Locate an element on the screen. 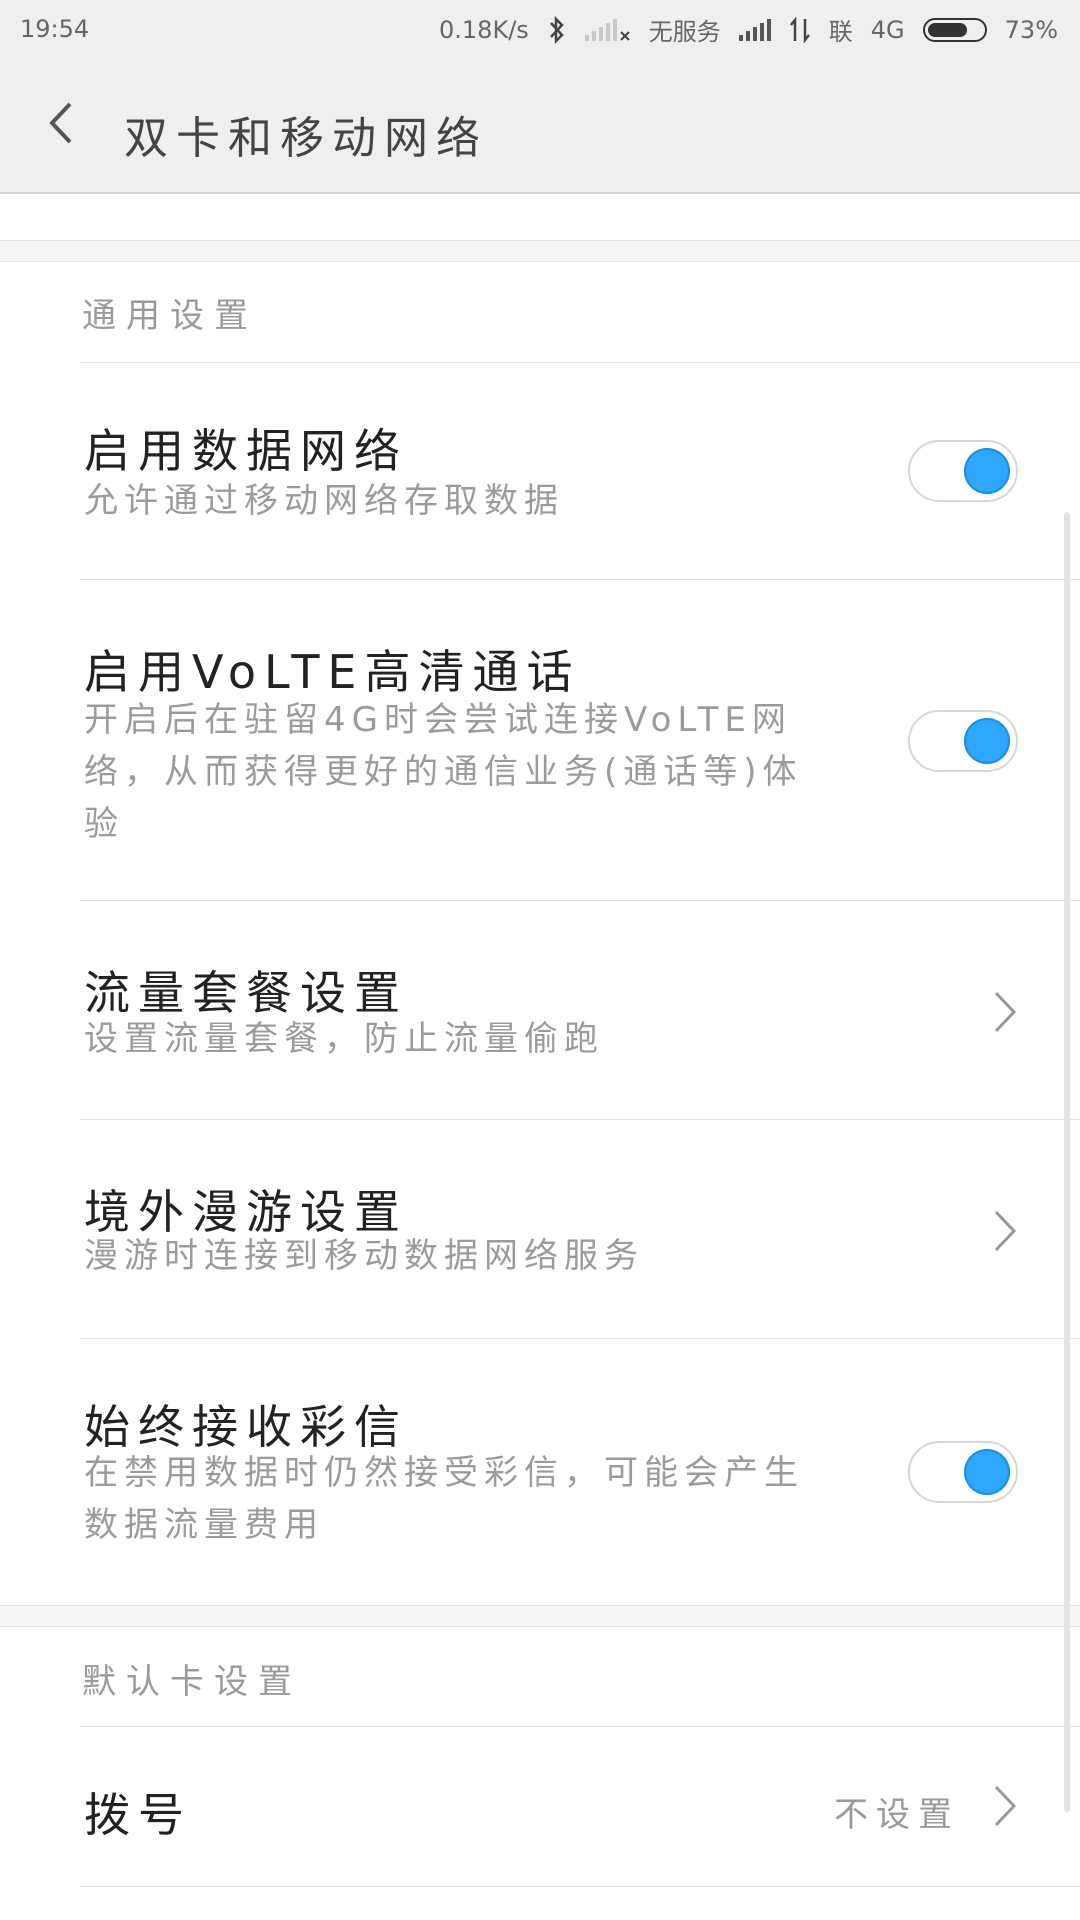 This screenshot has width=1080, height=1920. setting-mobile-data: 启用数据网络 允许通过移动网络存取数据 is located at coordinates (540, 471).